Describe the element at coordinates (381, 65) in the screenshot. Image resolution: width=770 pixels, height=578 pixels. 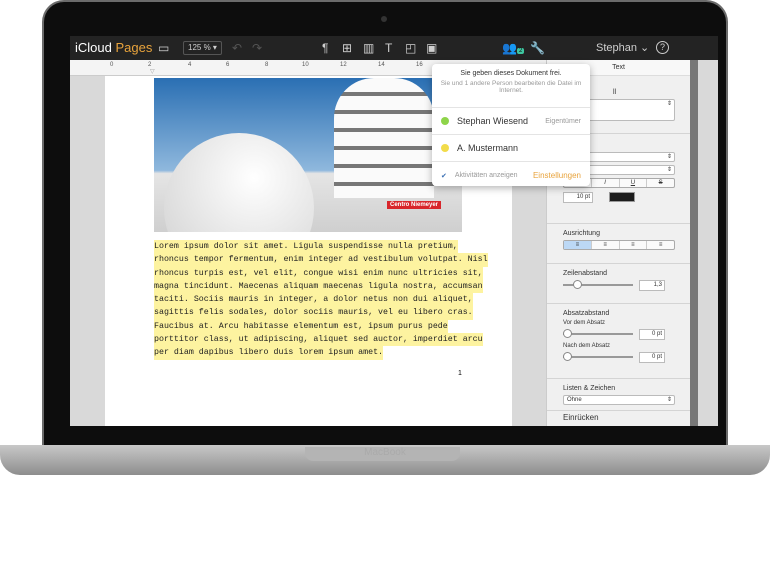
I see `ruler-tick: 14` at that location.